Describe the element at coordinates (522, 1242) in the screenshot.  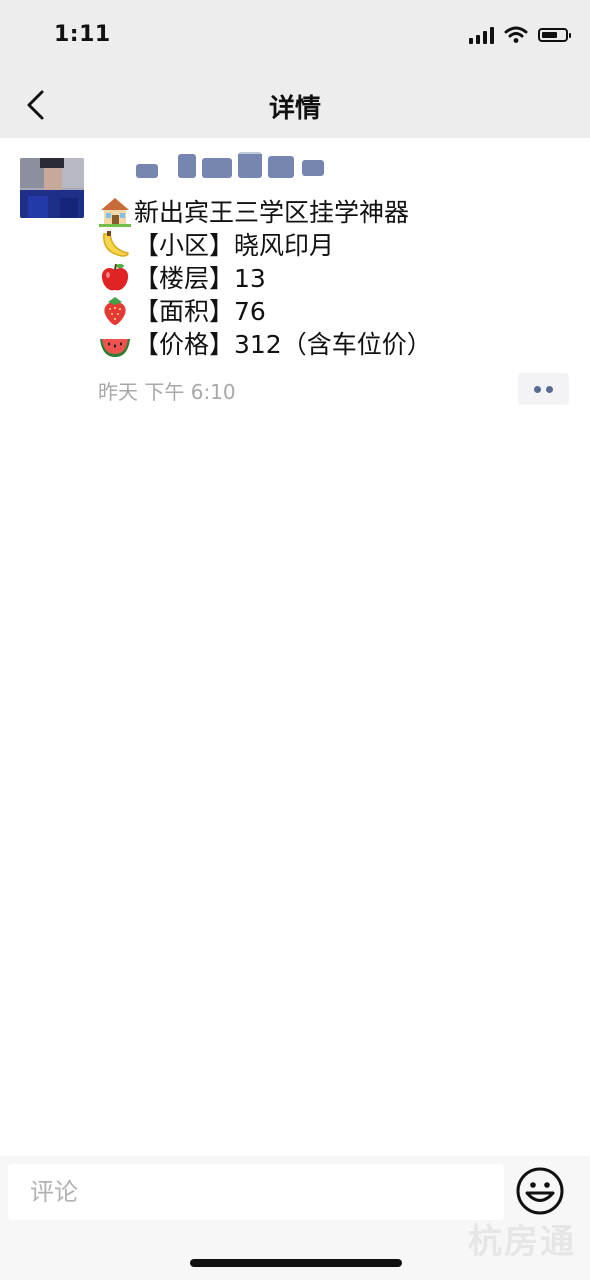
I see `watermark-text: 杭房通` at that location.